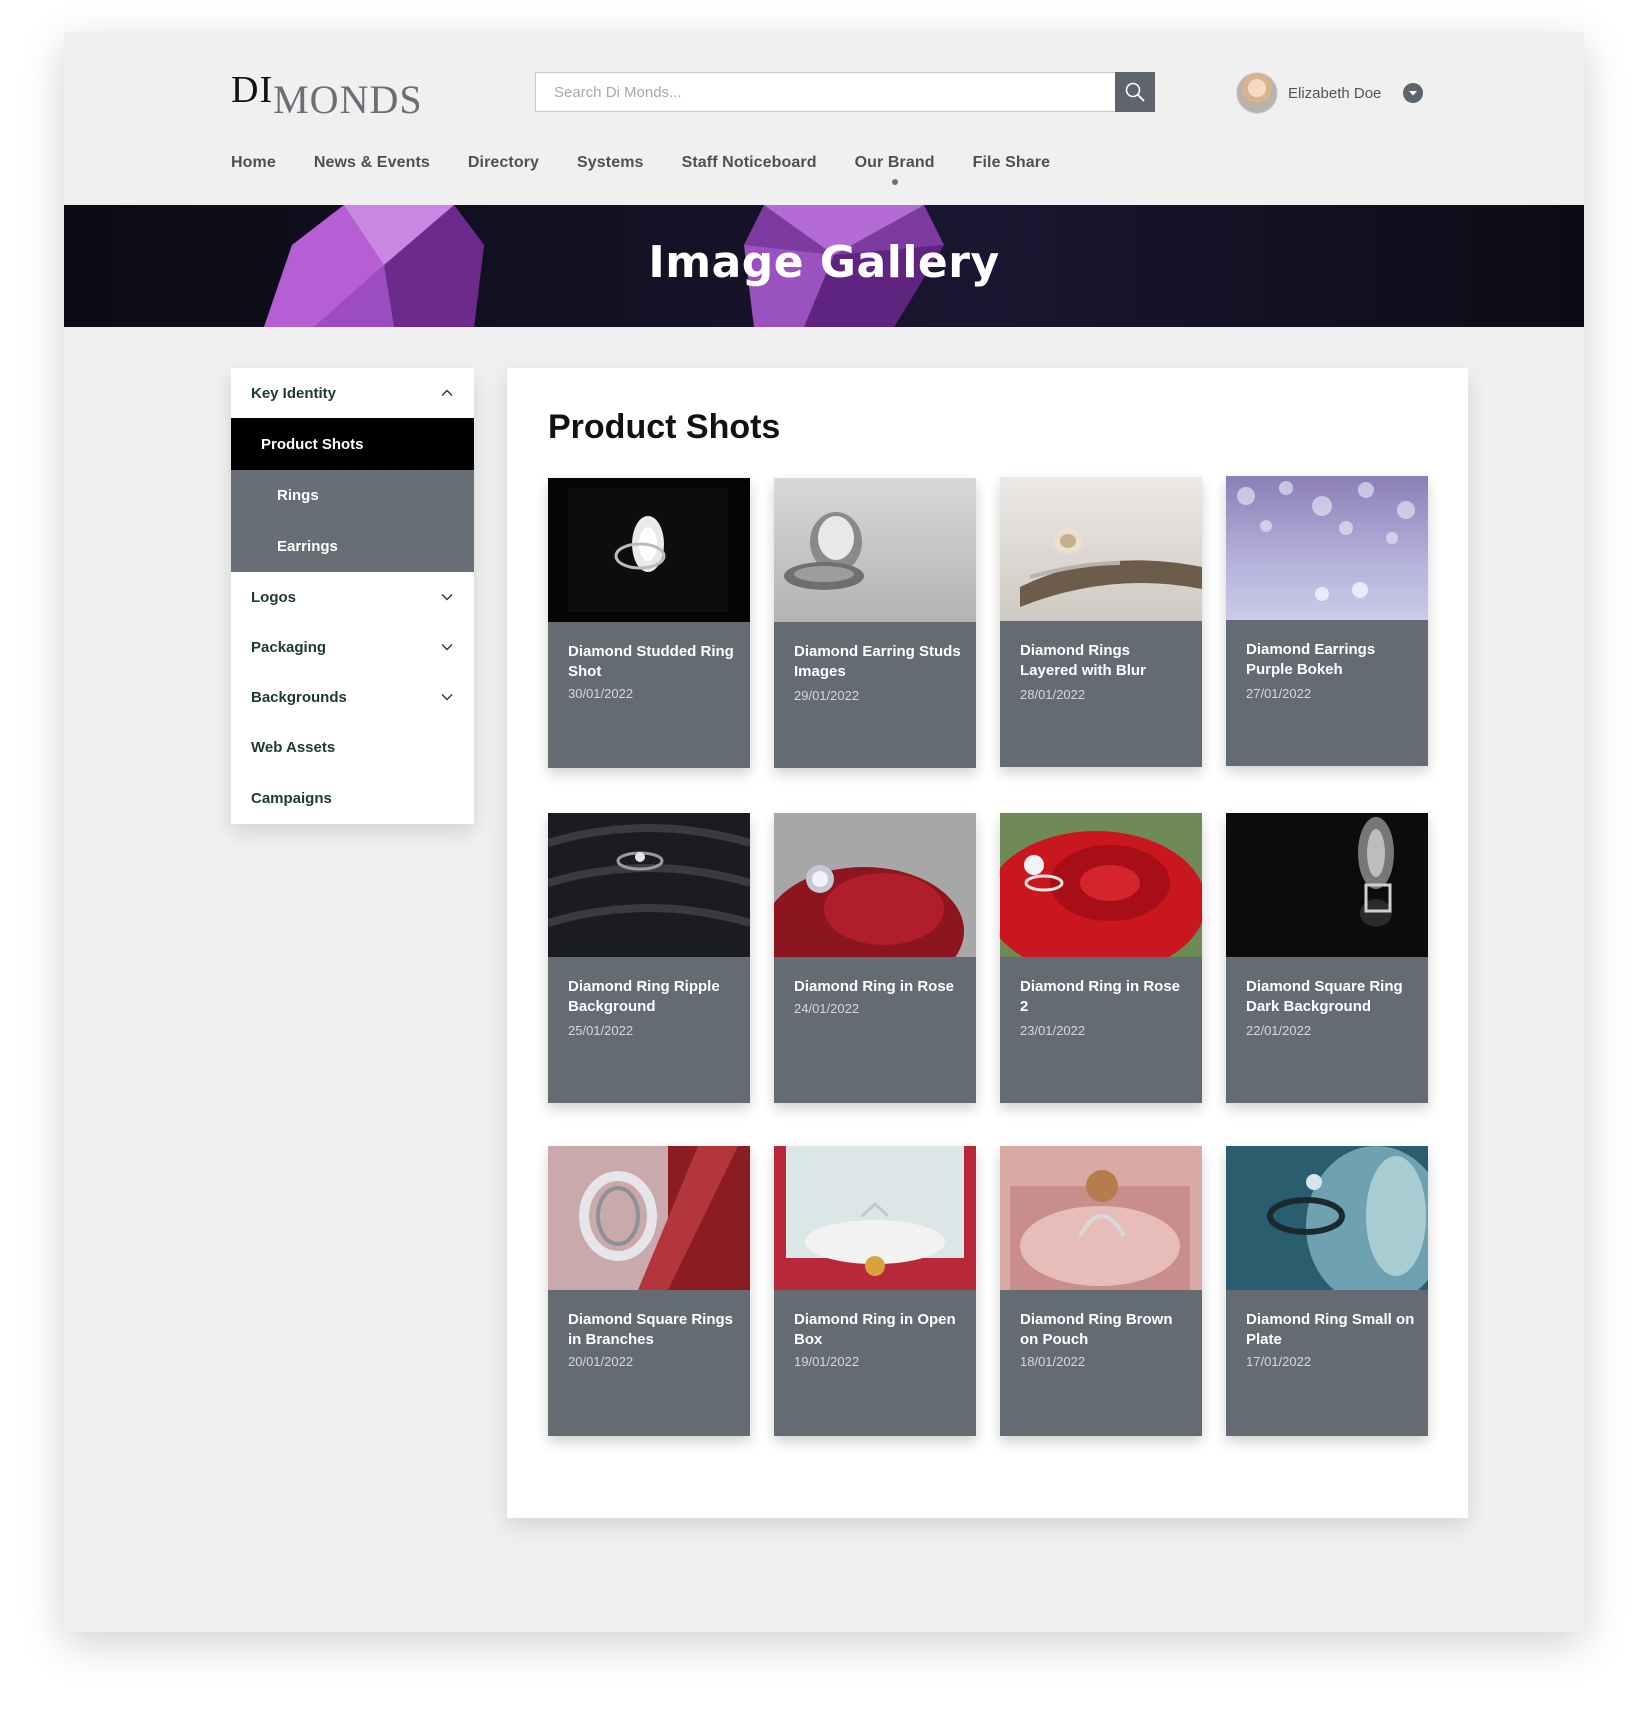  Describe the element at coordinates (827, 1361) in the screenshot. I see `card-date: 19/01/2022` at that location.